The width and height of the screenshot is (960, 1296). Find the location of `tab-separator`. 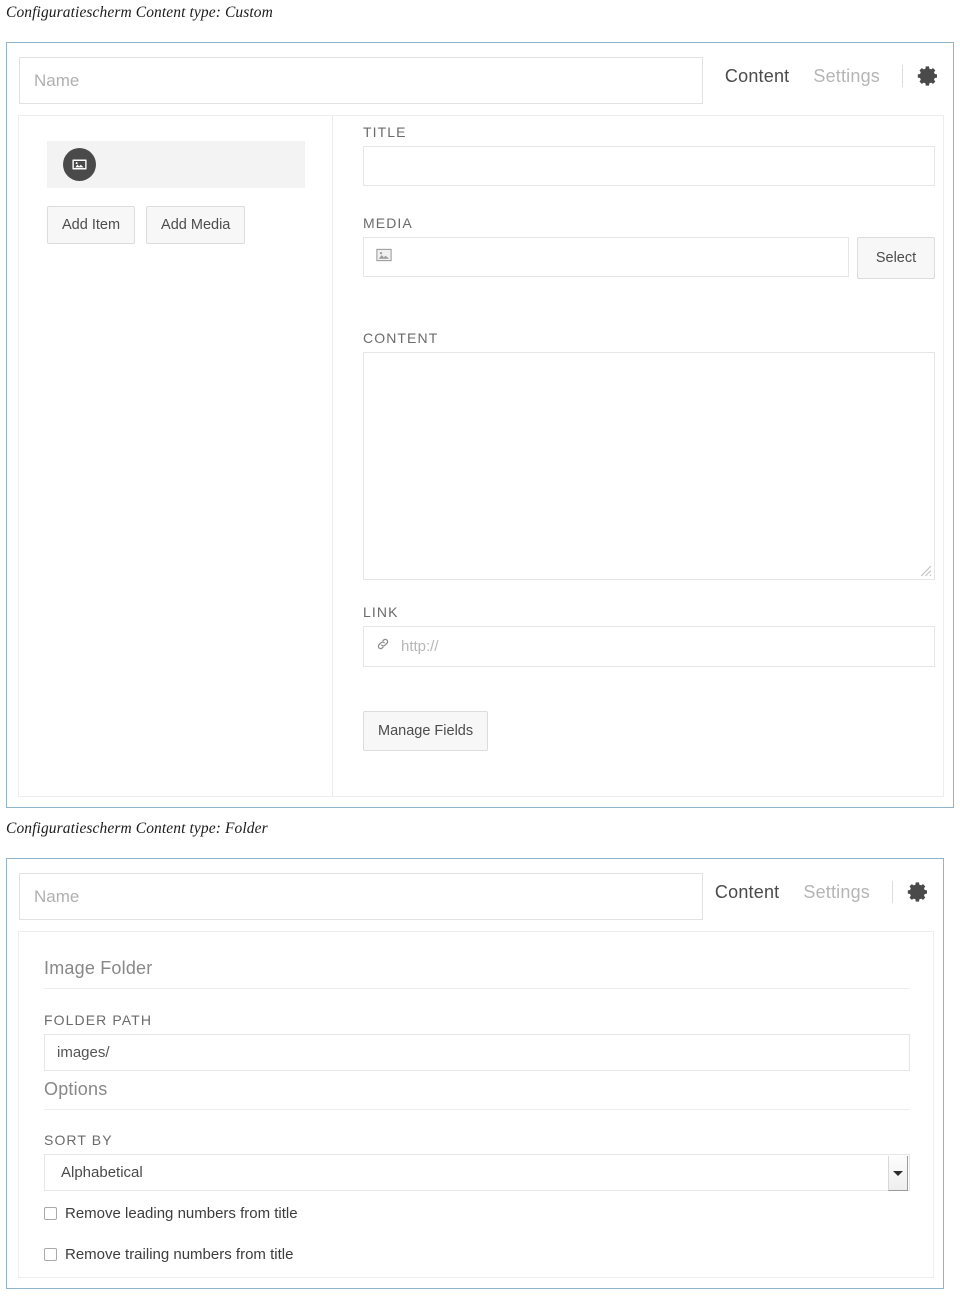

tab-separator is located at coordinates (902, 76).